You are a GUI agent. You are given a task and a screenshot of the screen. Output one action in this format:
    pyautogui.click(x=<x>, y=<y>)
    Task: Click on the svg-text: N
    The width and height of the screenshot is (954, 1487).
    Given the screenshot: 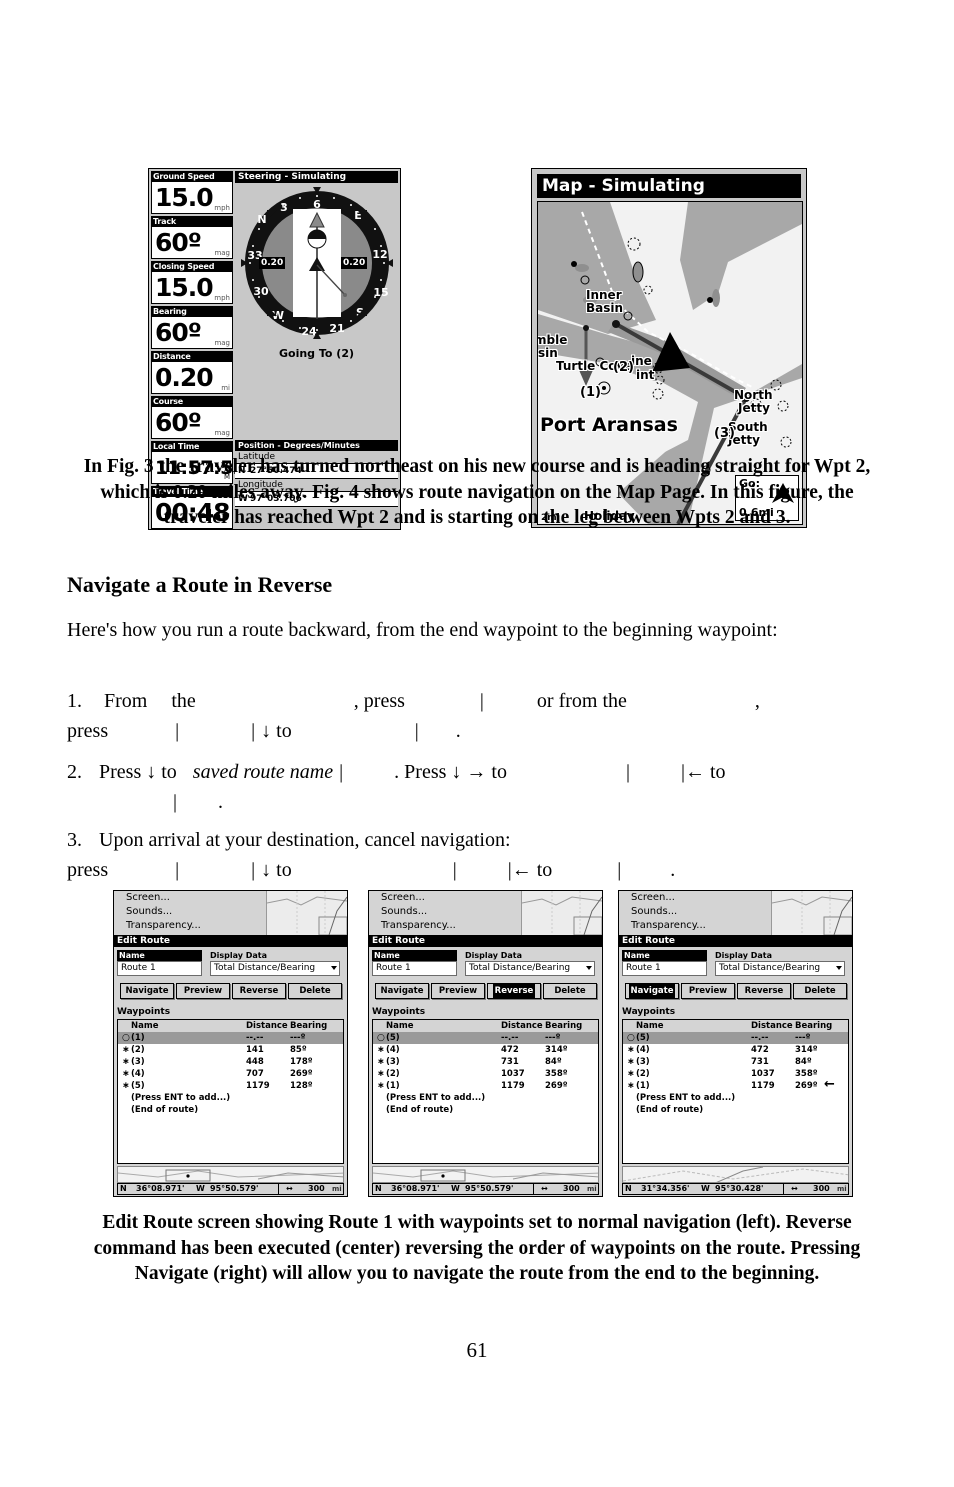 What is the action you would take?
    pyautogui.click(x=261, y=219)
    